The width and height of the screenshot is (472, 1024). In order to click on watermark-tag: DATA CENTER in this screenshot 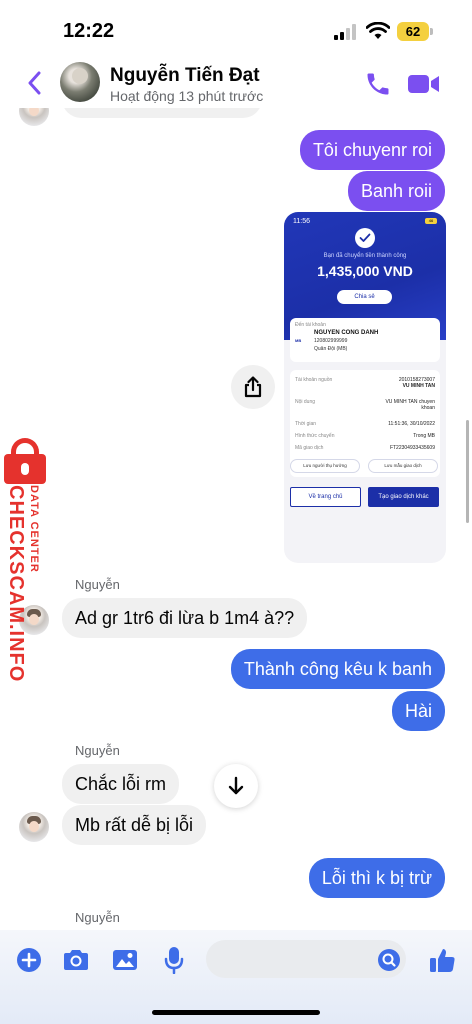, I will do `click(34, 529)`.